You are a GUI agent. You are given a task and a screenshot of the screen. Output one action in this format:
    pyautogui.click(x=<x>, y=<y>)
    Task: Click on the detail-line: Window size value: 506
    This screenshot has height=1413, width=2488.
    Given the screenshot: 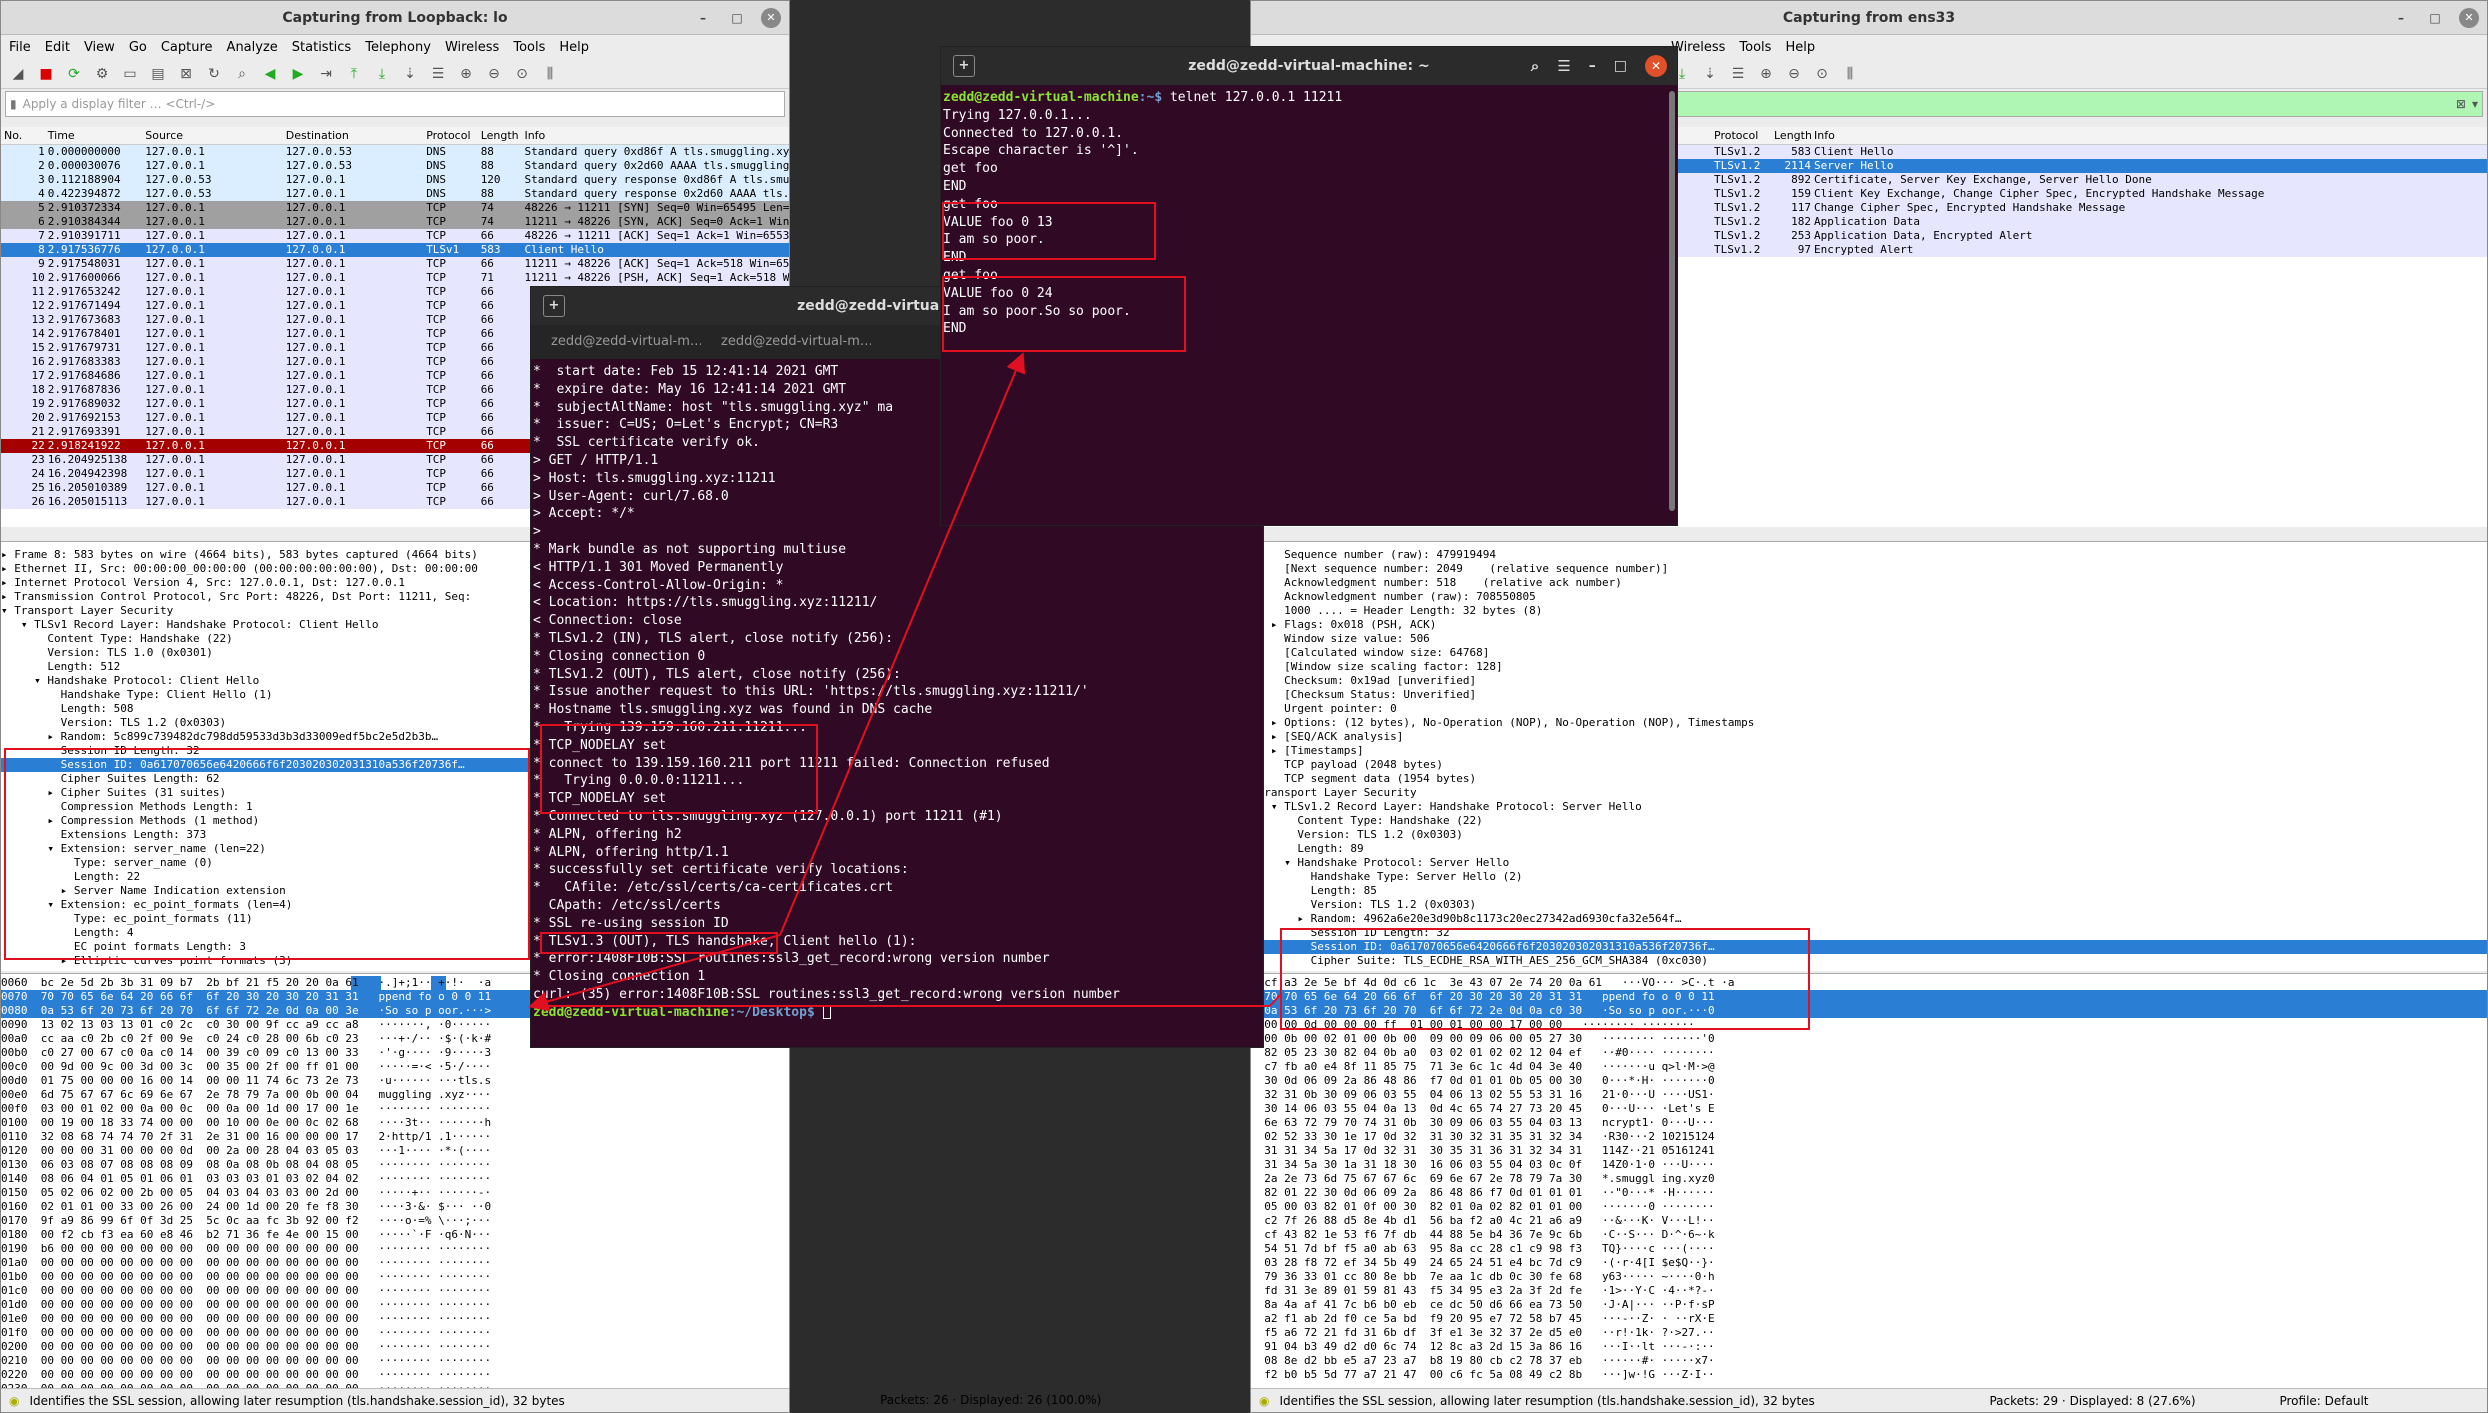 What is the action you would take?
    pyautogui.click(x=1869, y=639)
    